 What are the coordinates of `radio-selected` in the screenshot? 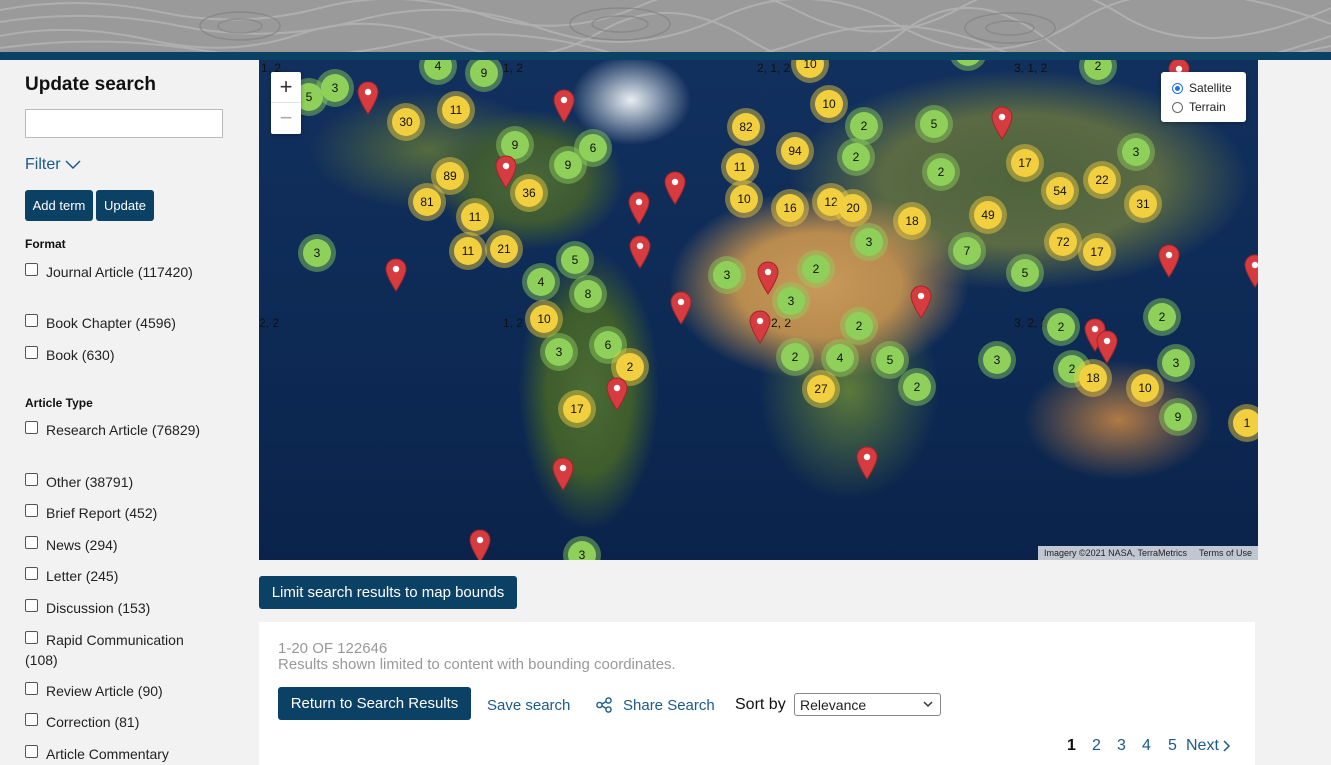 It's located at (1177, 88).